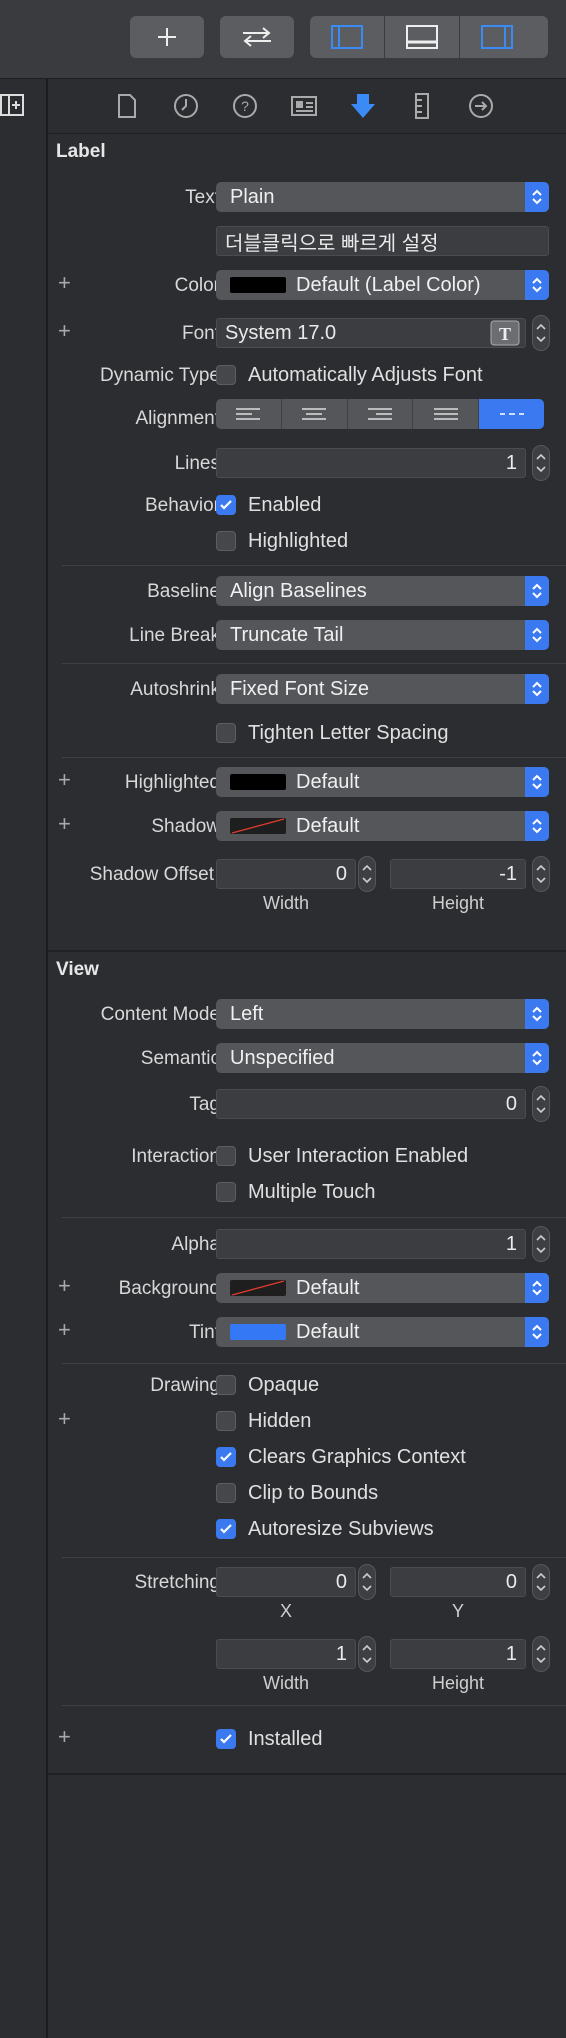 The image size is (566, 2038). Describe the element at coordinates (64, 1330) in the screenshot. I see `add-tint-variation-icon: +` at that location.